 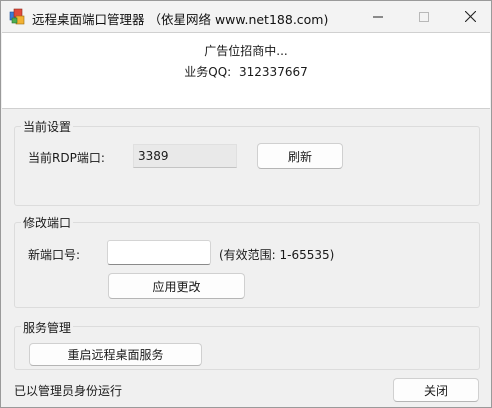 I want to click on apply-changes-button: 应用更改, so click(x=176, y=286).